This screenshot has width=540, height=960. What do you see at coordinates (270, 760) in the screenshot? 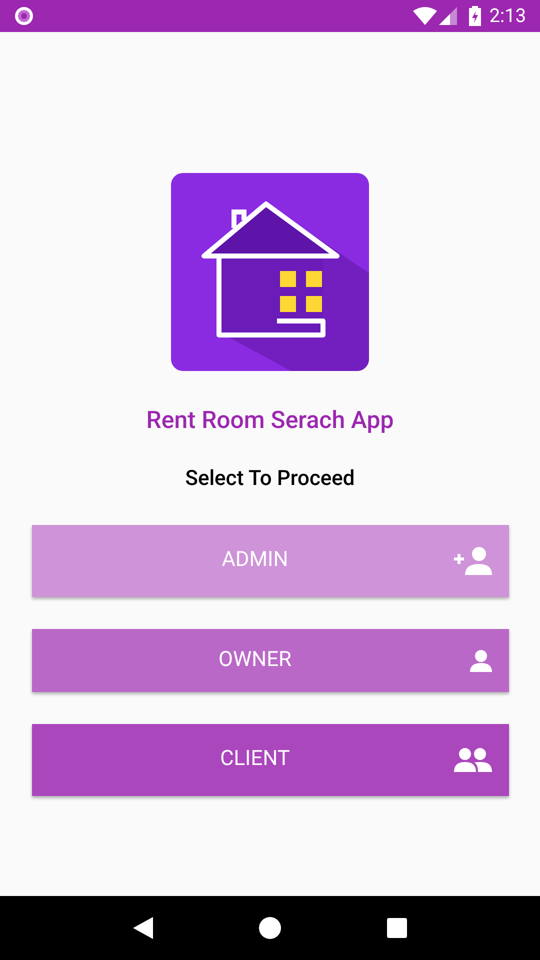
I see `role-button: CLIENT` at bounding box center [270, 760].